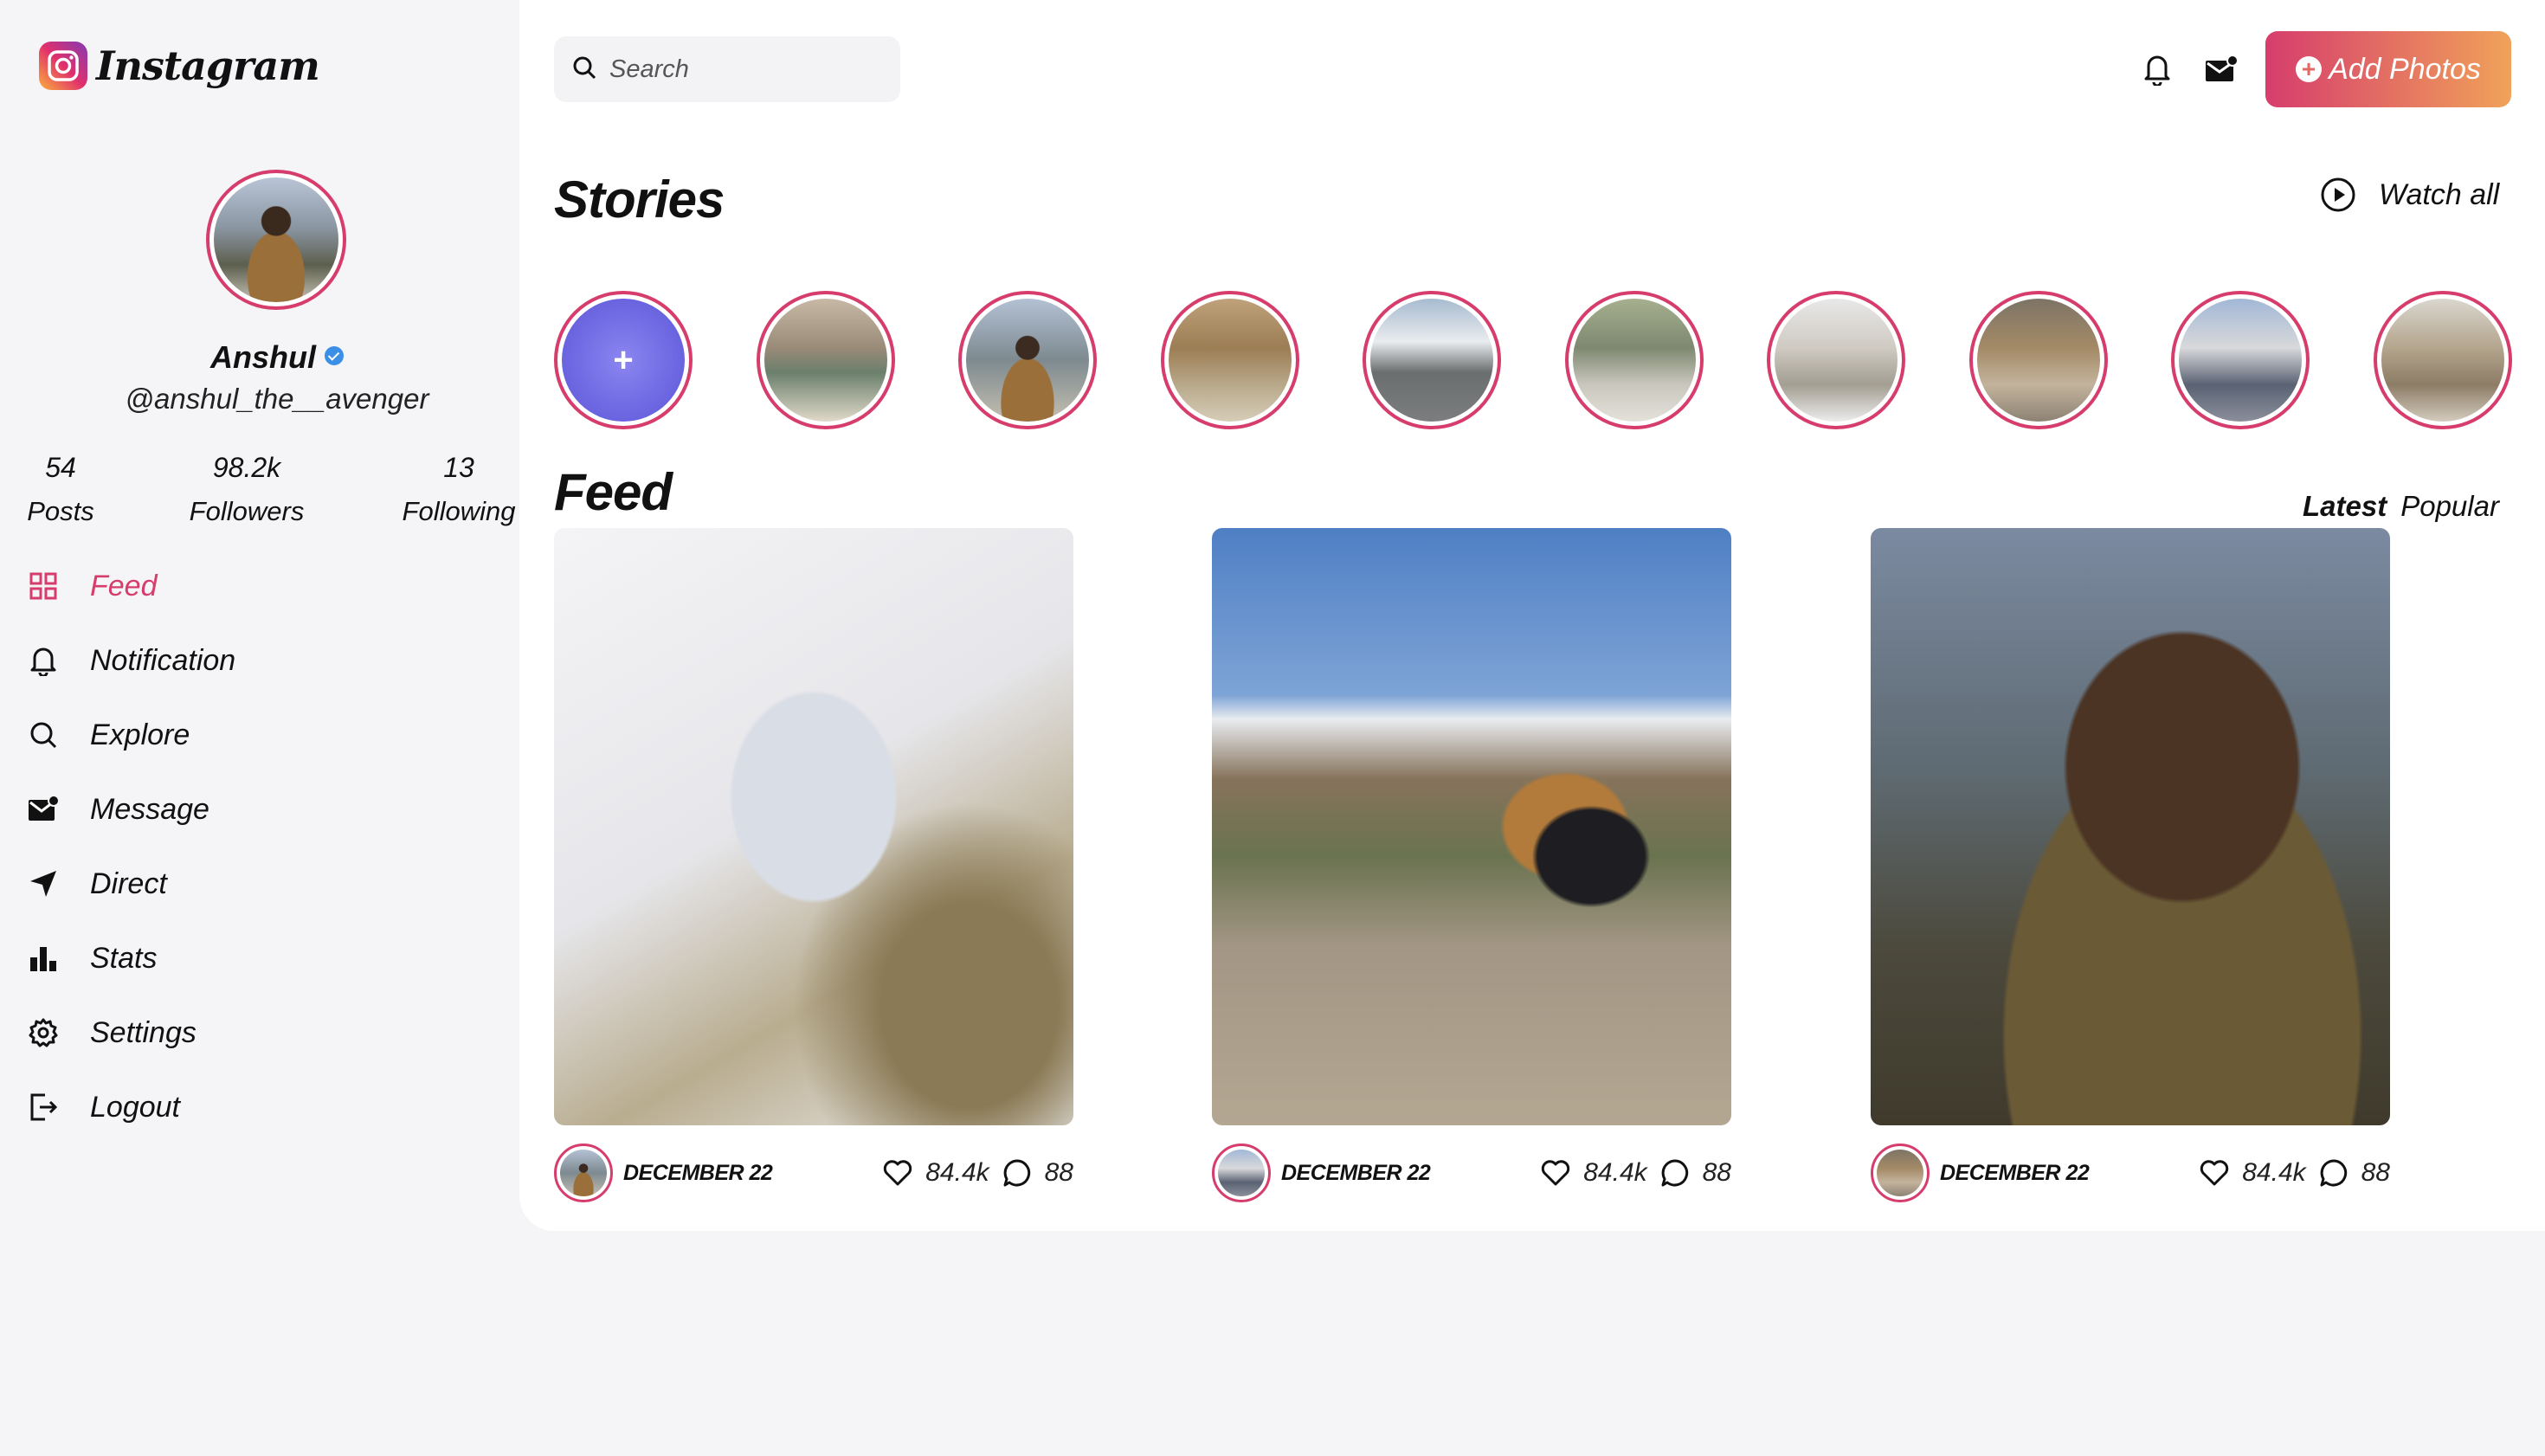 The image size is (2545, 1456). I want to click on feed-title: Feed, so click(614, 492).